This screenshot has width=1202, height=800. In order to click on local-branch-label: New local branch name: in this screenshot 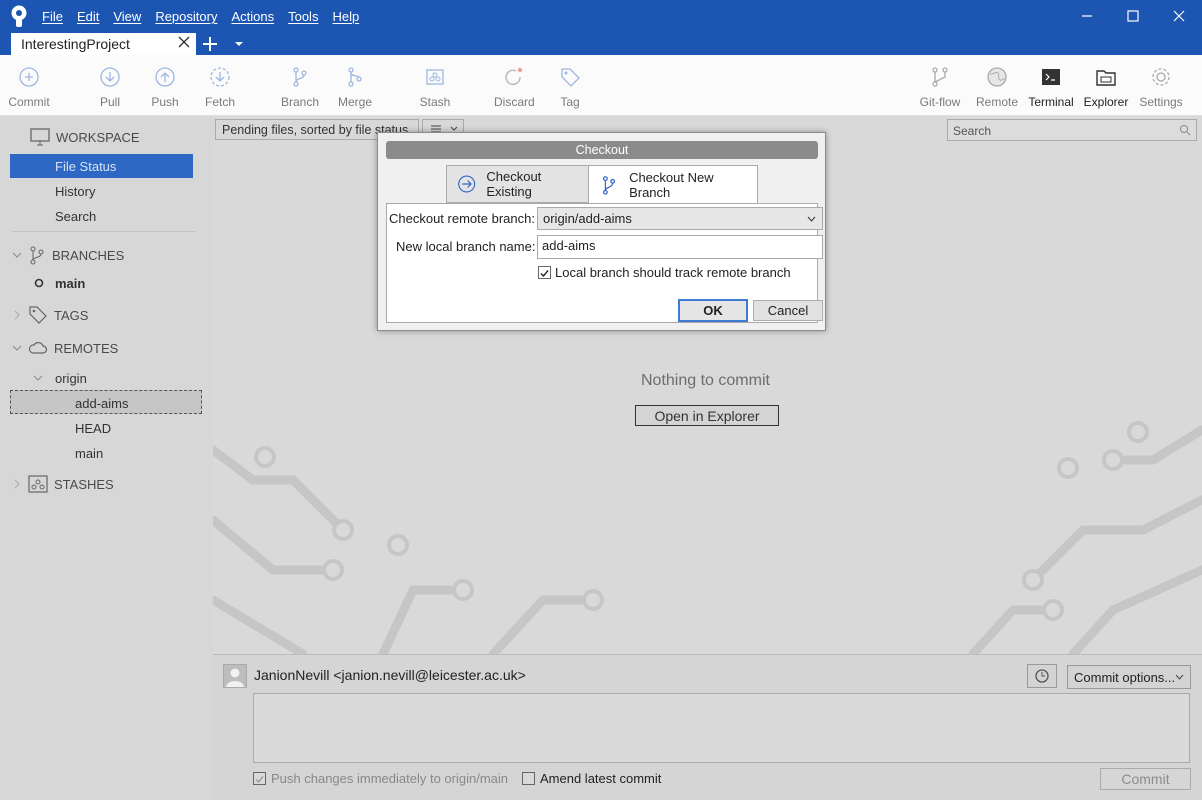, I will do `click(466, 246)`.